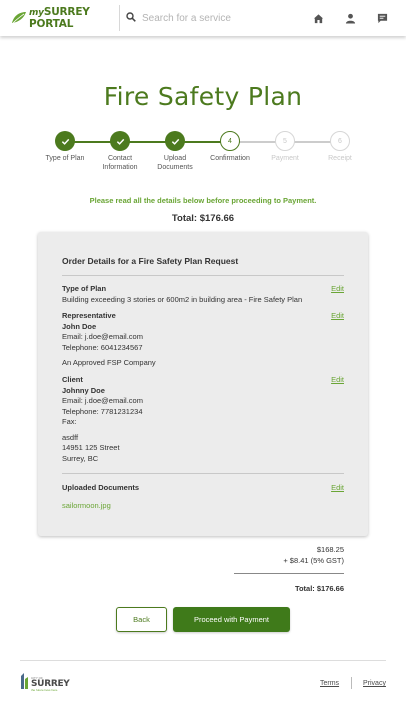  Describe the element at coordinates (230, 141) in the screenshot. I see `step-number: 4` at that location.